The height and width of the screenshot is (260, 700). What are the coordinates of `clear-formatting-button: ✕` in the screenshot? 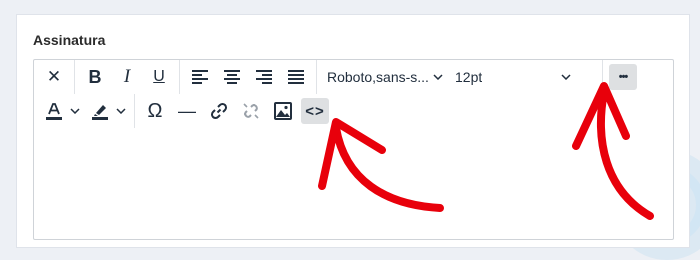 It's located at (54, 77).